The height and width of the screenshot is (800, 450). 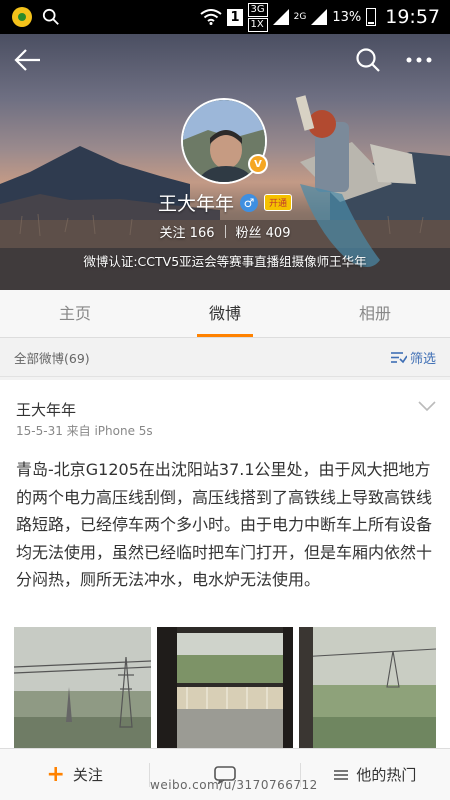 What do you see at coordinates (172, 233) in the screenshot?
I see `following-label: 关注` at bounding box center [172, 233].